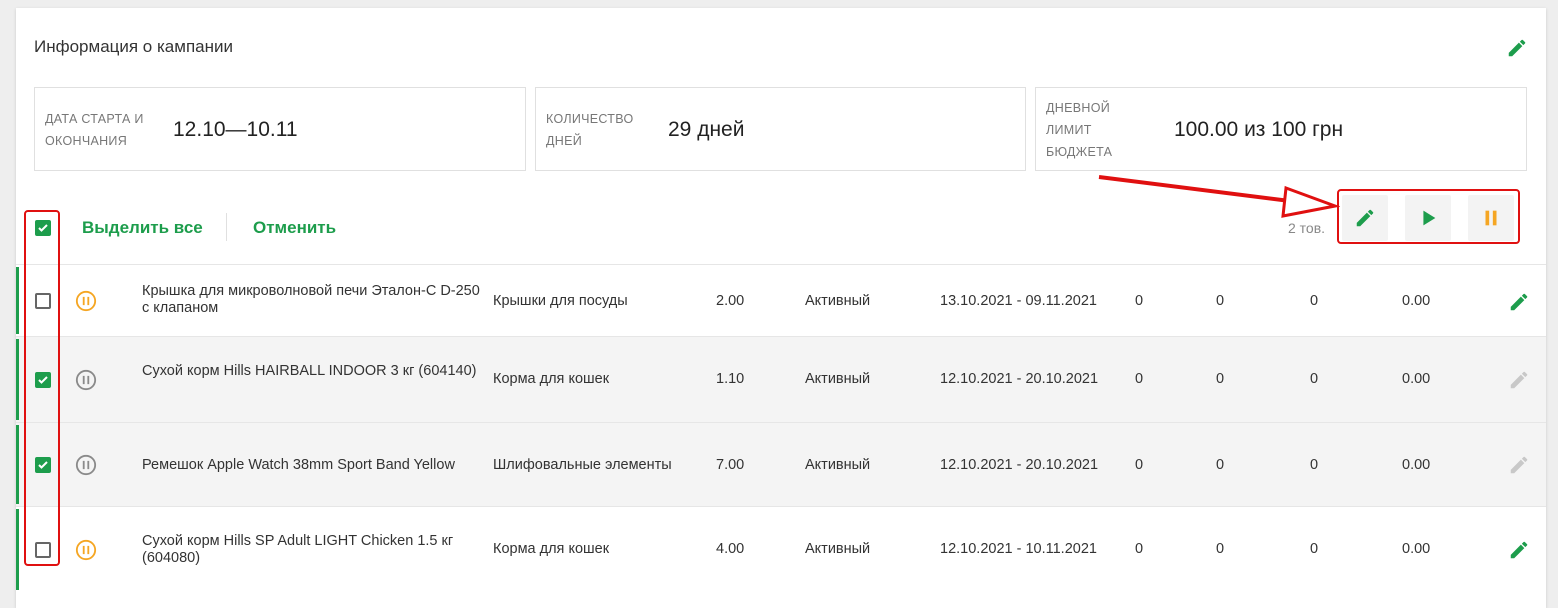 Image resolution: width=1558 pixels, height=608 pixels. I want to click on product-category: Крышки для посуды, so click(560, 301).